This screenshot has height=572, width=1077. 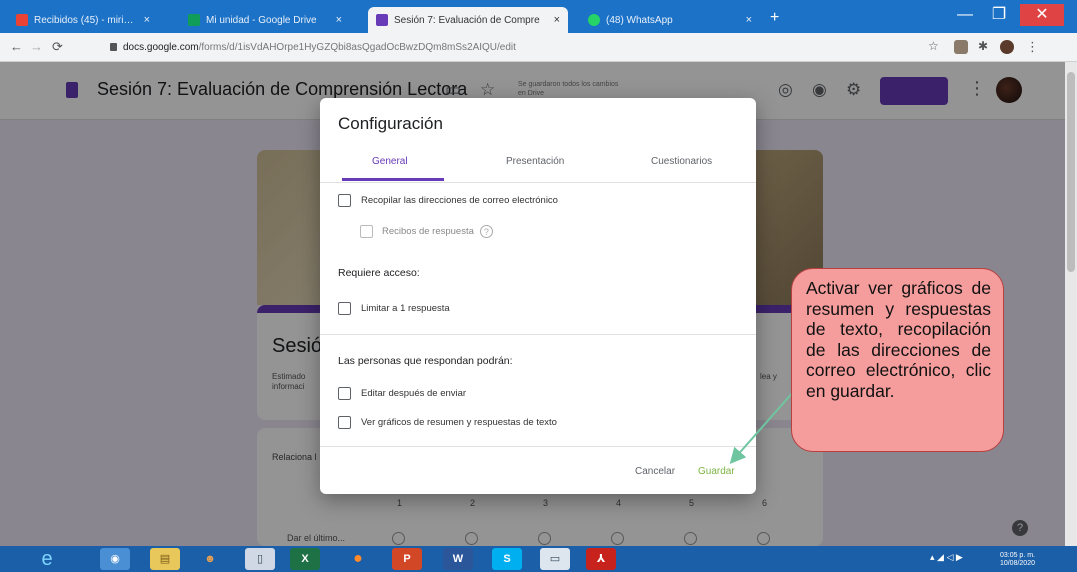 What do you see at coordinates (405, 308) in the screenshot?
I see `limit-one-response-label: Limitar a 1 respuesta` at bounding box center [405, 308].